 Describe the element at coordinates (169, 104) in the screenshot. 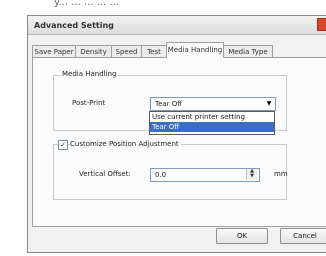

I see `post-print-selected-value: Tear Off` at that location.